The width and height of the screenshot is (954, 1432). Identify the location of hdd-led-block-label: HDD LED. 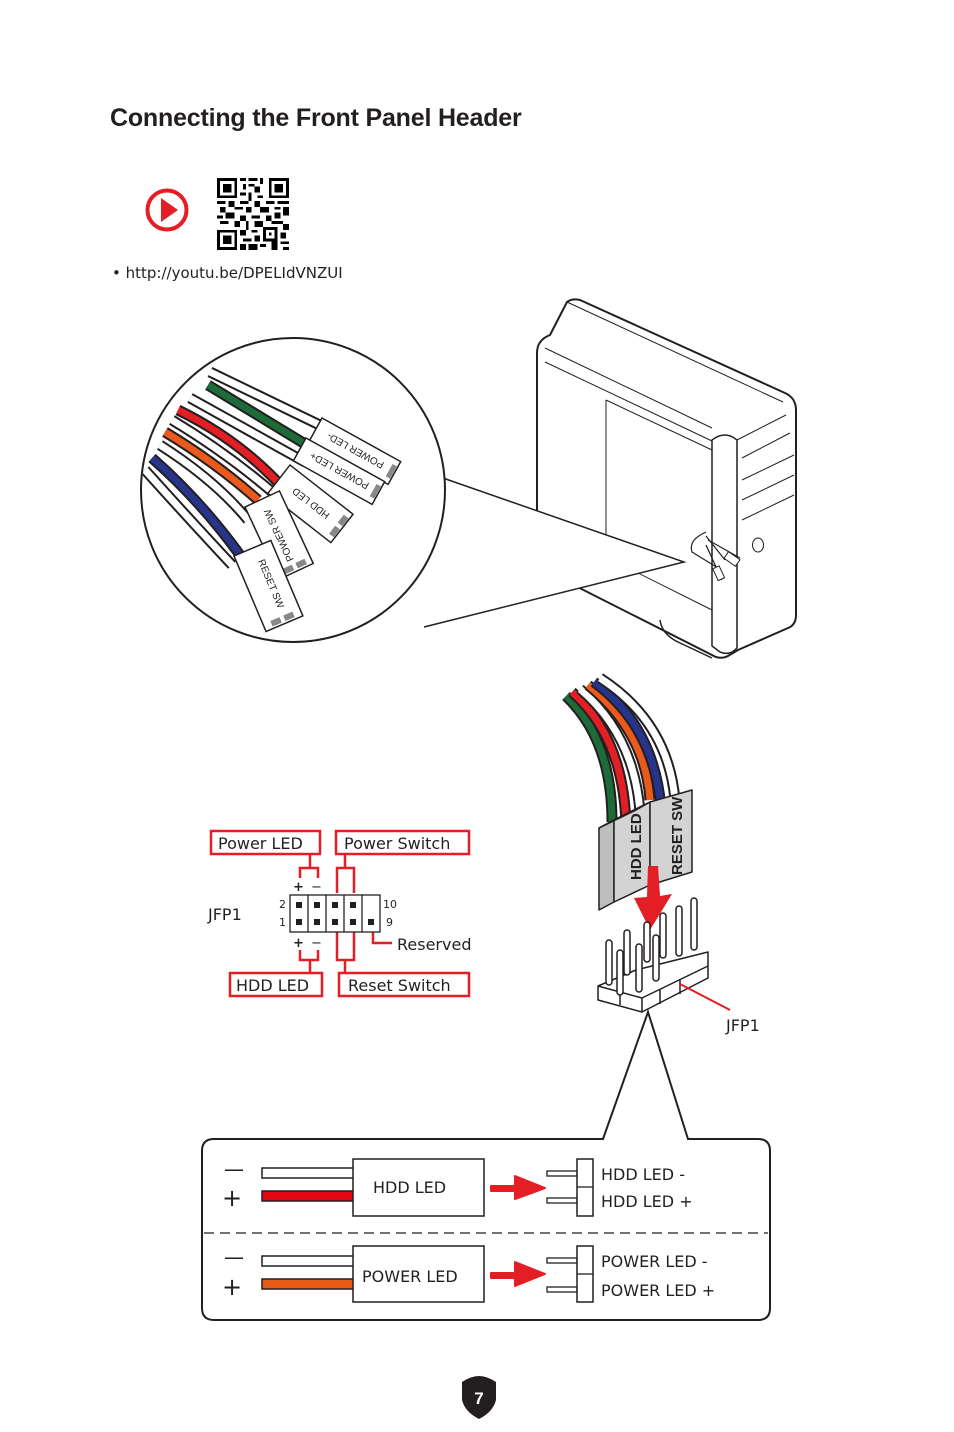
(636, 846).